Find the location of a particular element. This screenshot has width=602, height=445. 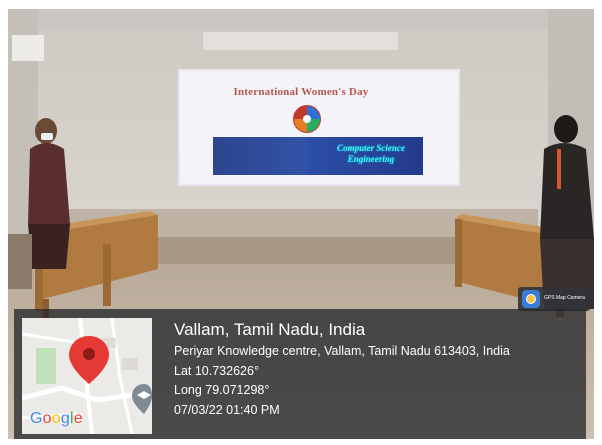

college-logo is located at coordinates (307, 119).